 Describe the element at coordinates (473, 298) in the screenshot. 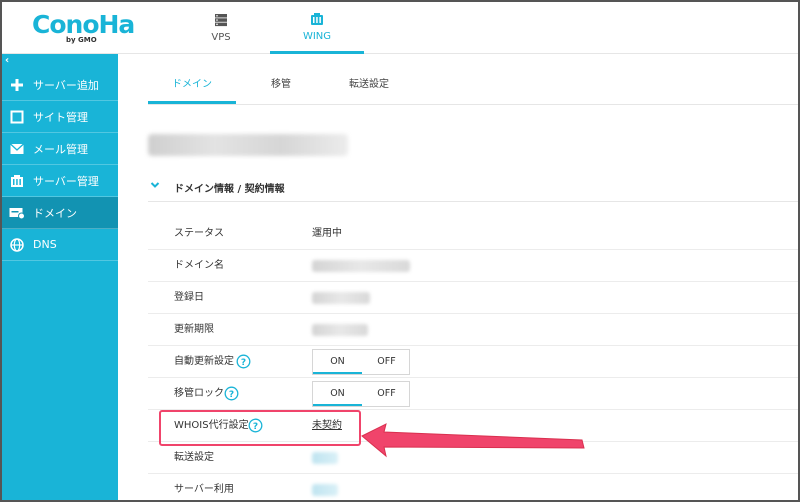

I see `row-registered-date: 登録日` at that location.